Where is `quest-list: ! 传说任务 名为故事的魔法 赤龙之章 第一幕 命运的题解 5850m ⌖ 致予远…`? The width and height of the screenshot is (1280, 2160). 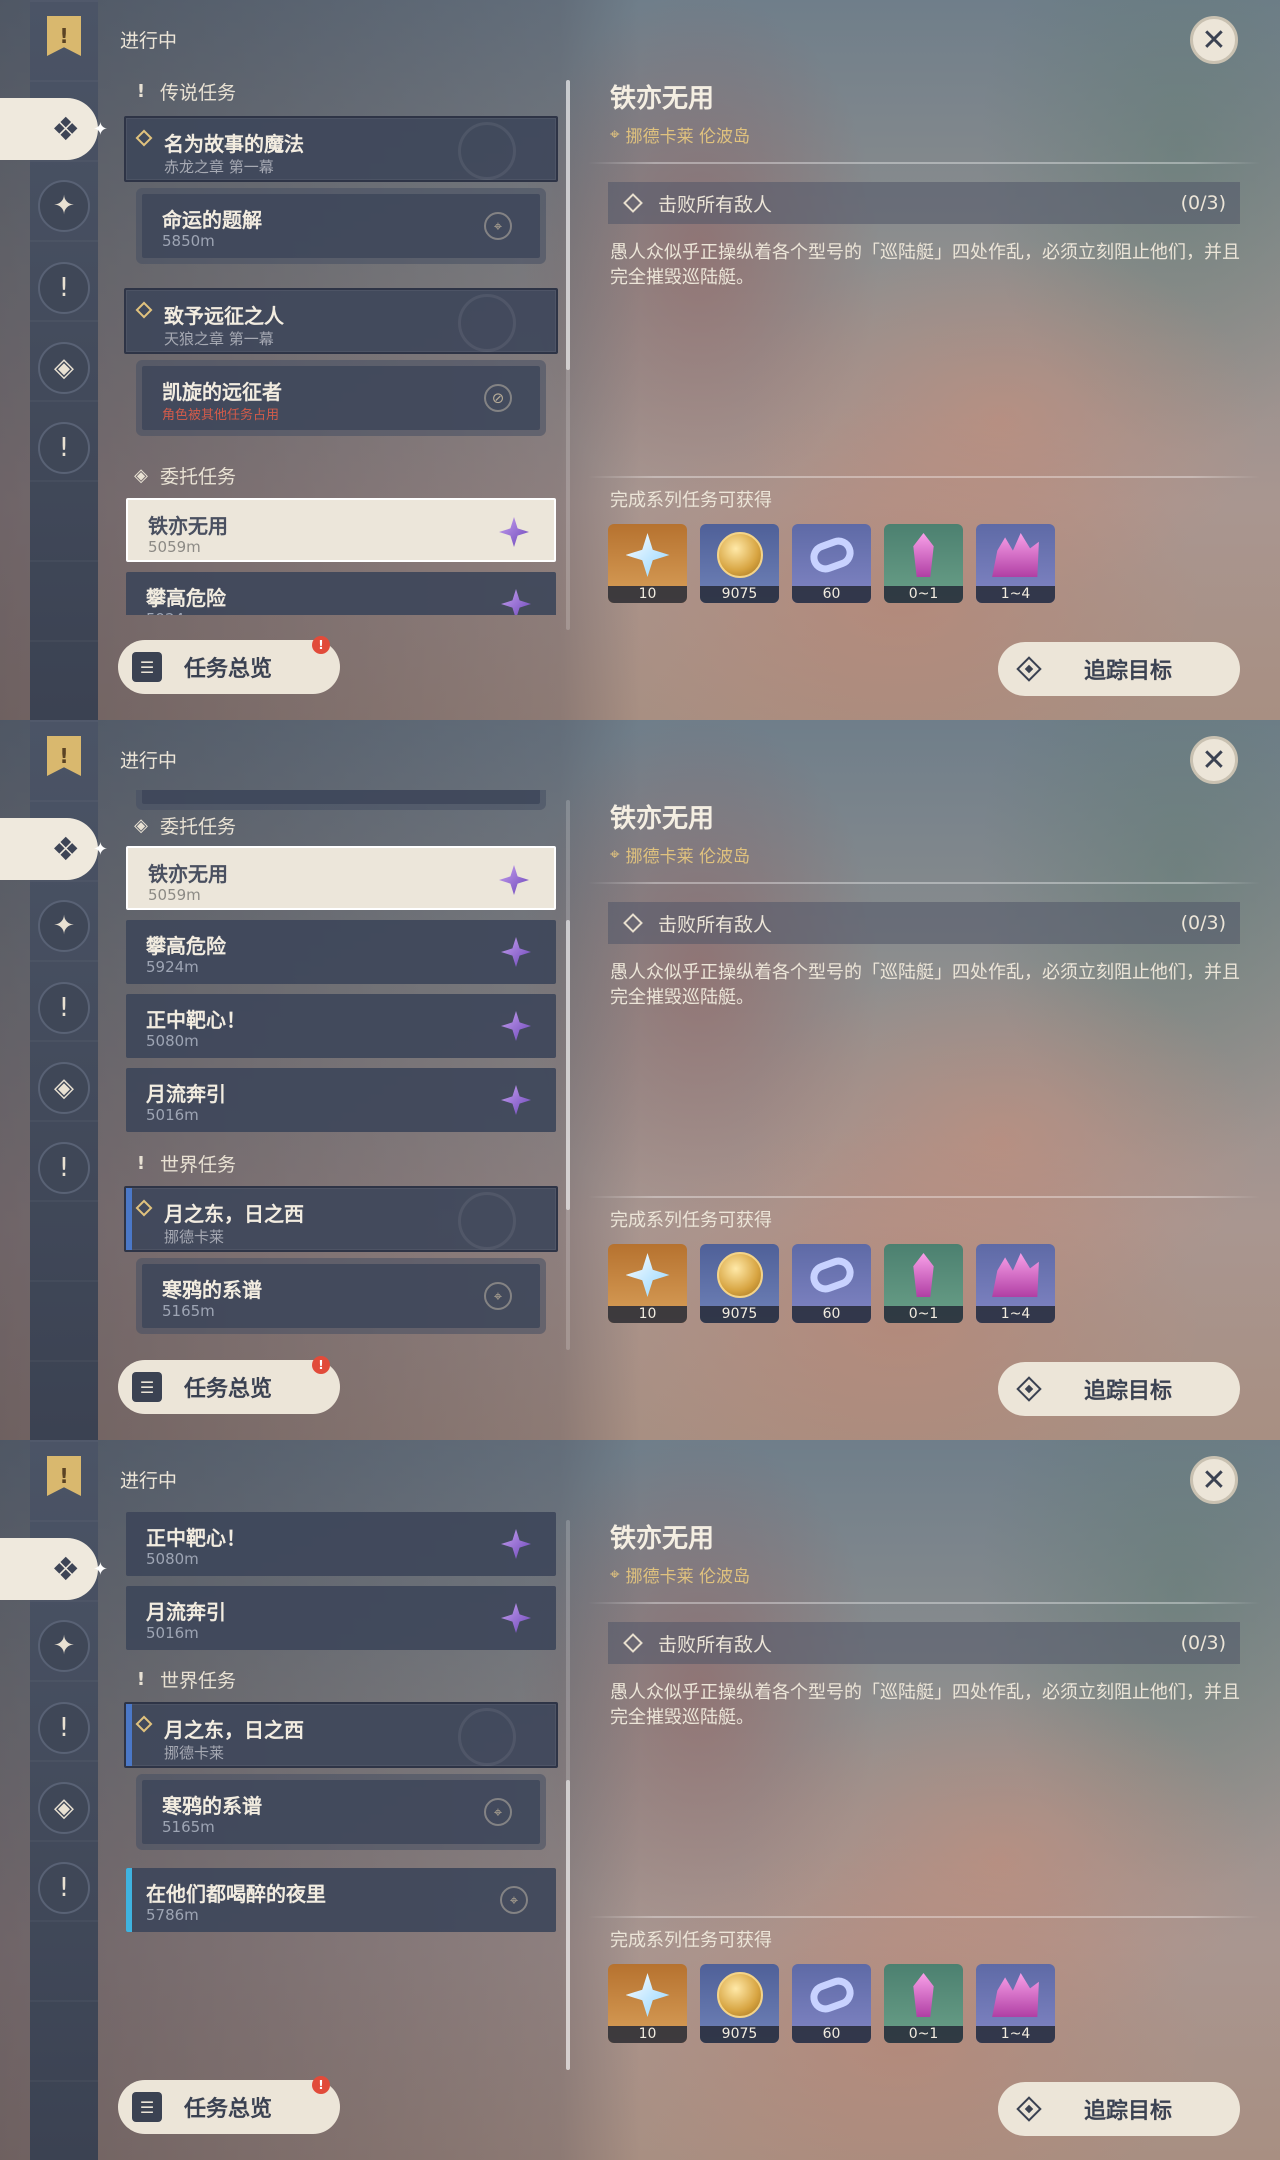
quest-list: ! 传说任务 名为故事的魔法 赤龙之章 第一幕 命运的题解 5850m ⌖ 致予远… is located at coordinates (340, 342).